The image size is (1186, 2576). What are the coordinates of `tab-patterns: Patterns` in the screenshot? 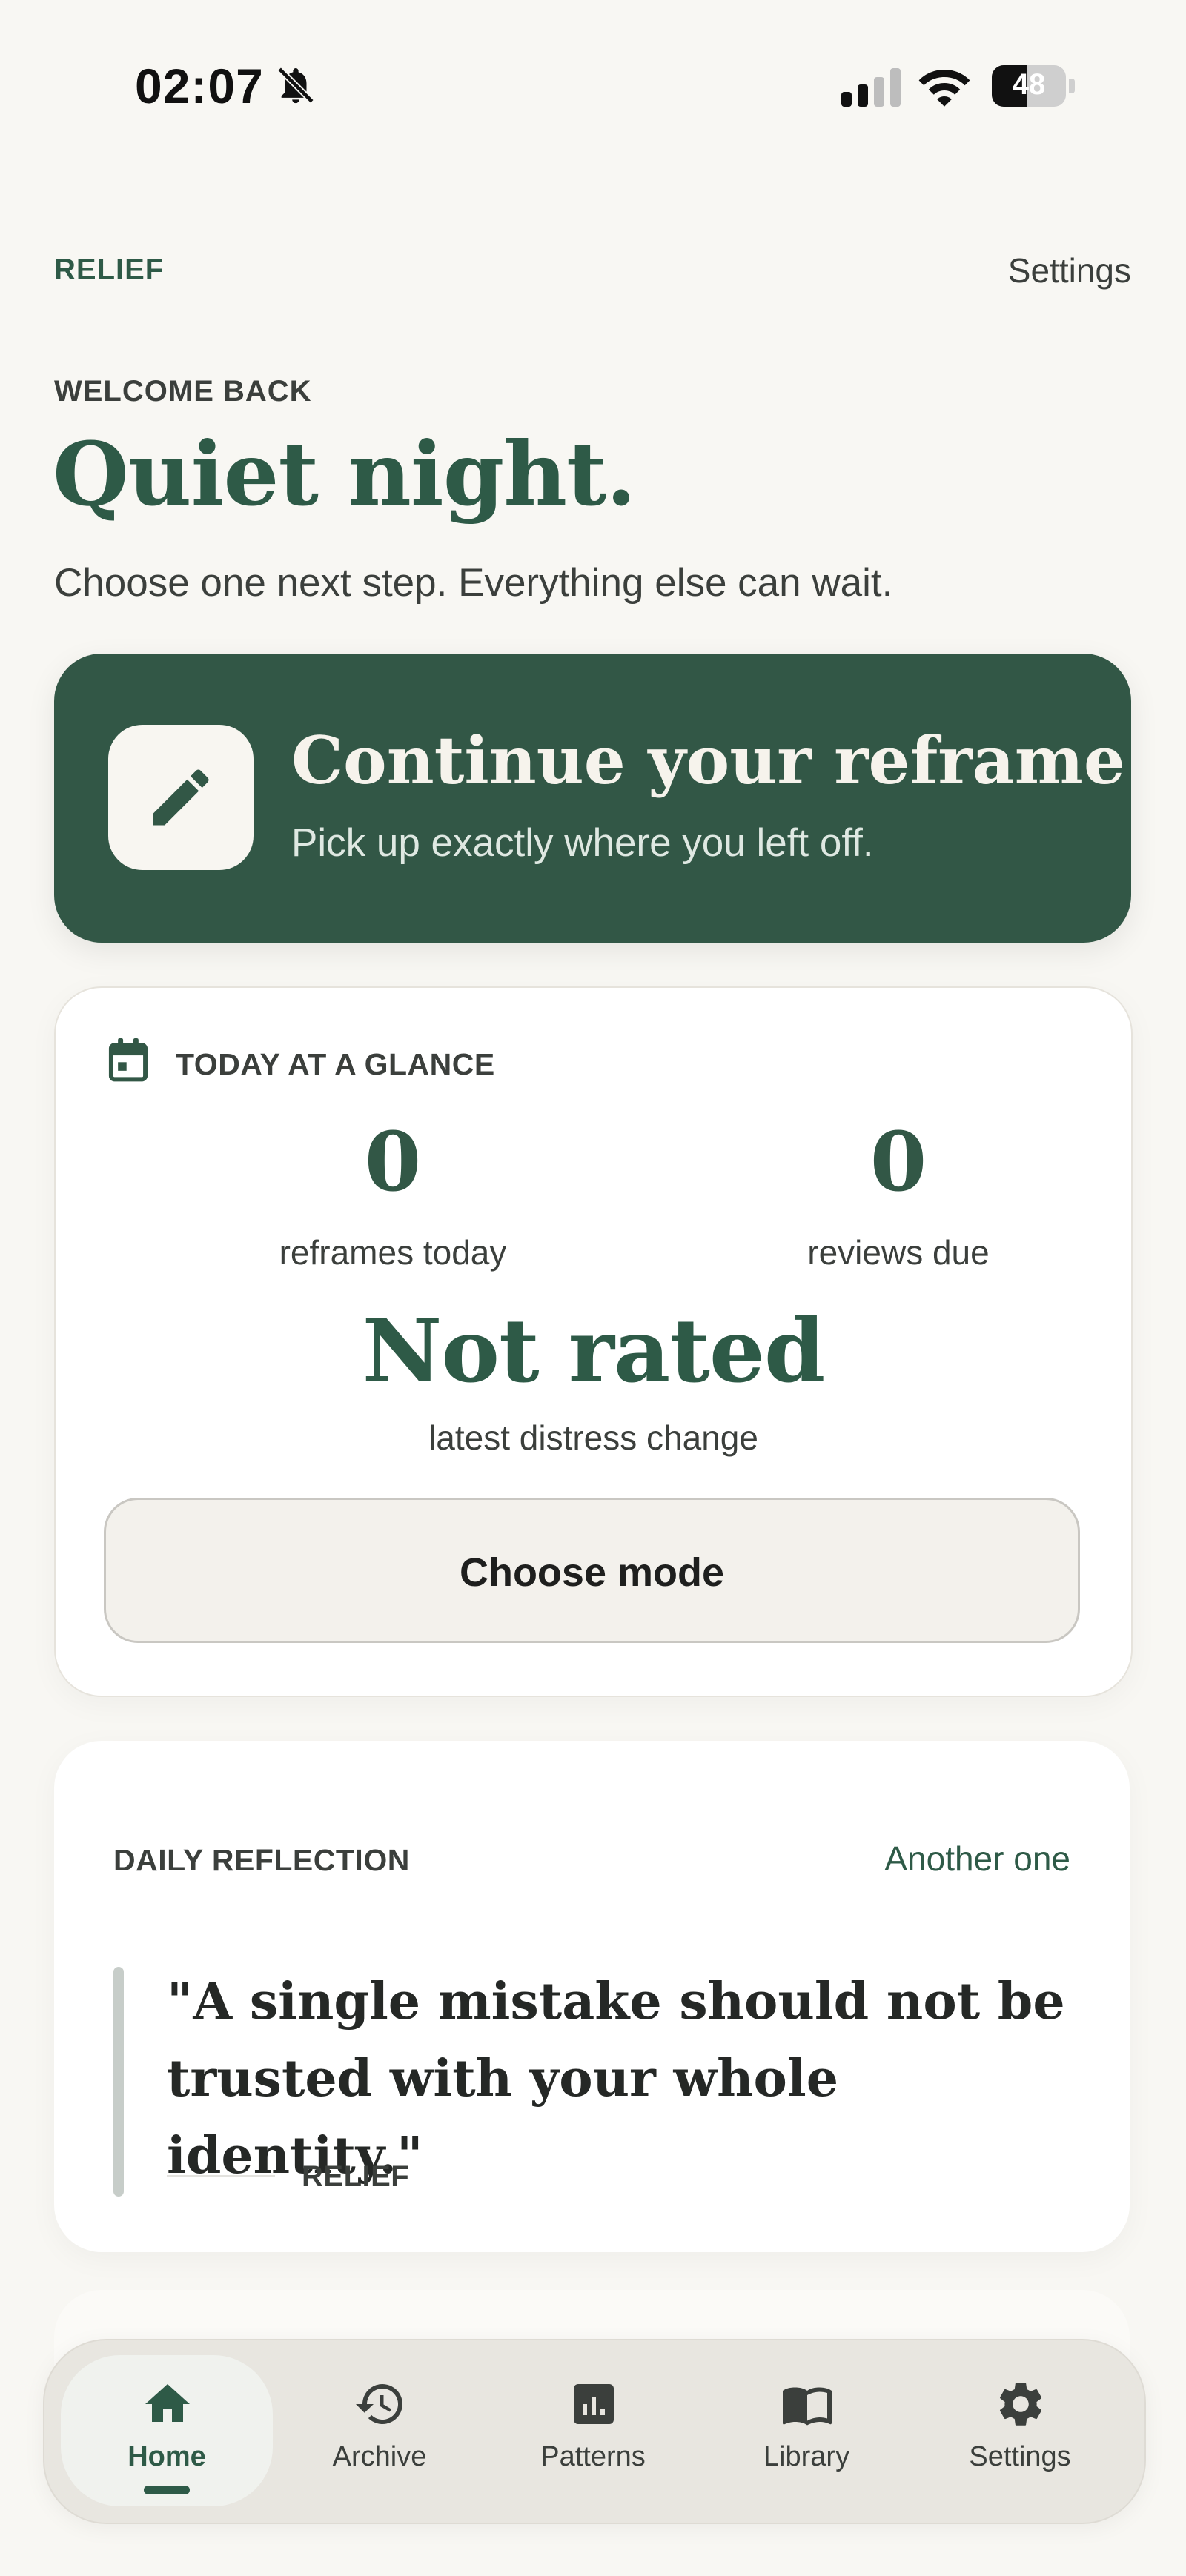 It's located at (593, 2430).